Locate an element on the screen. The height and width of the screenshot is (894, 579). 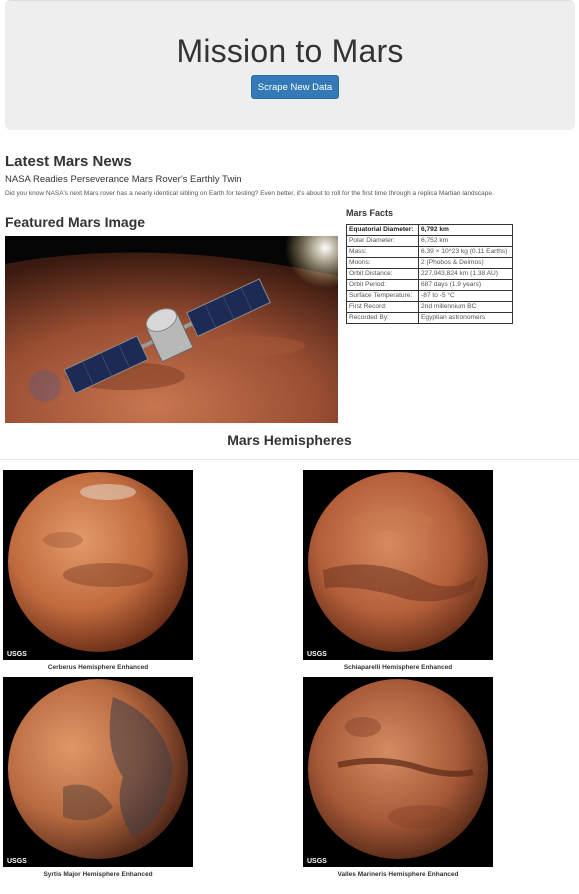
fact-value: 6,752 km is located at coordinates (465, 241).